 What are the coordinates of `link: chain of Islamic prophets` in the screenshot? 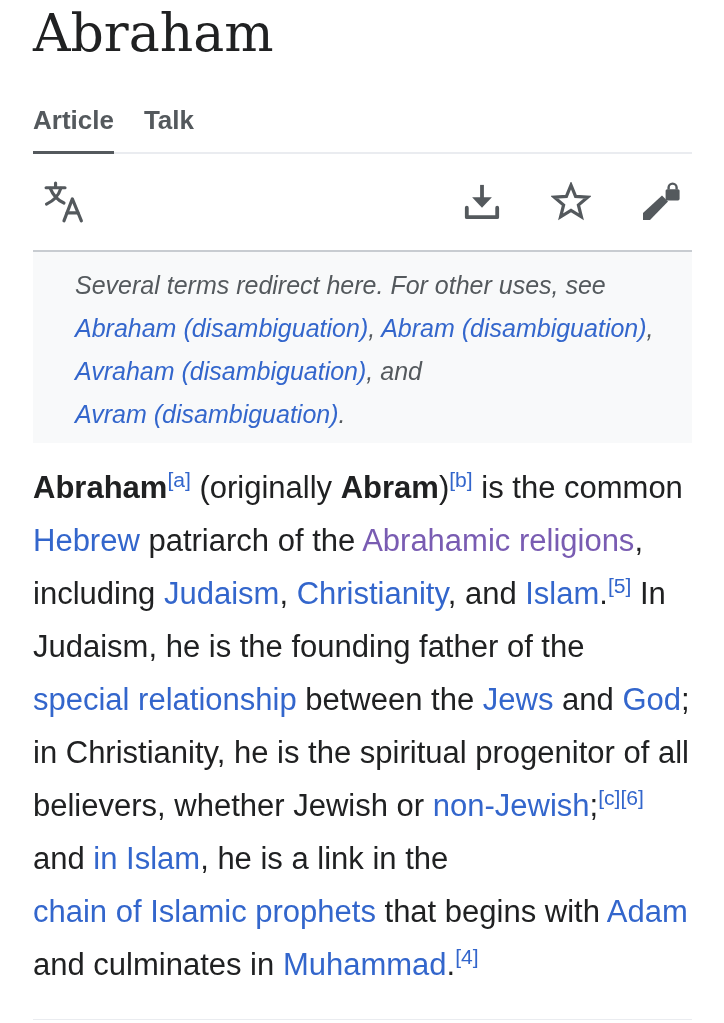 It's located at (204, 911).